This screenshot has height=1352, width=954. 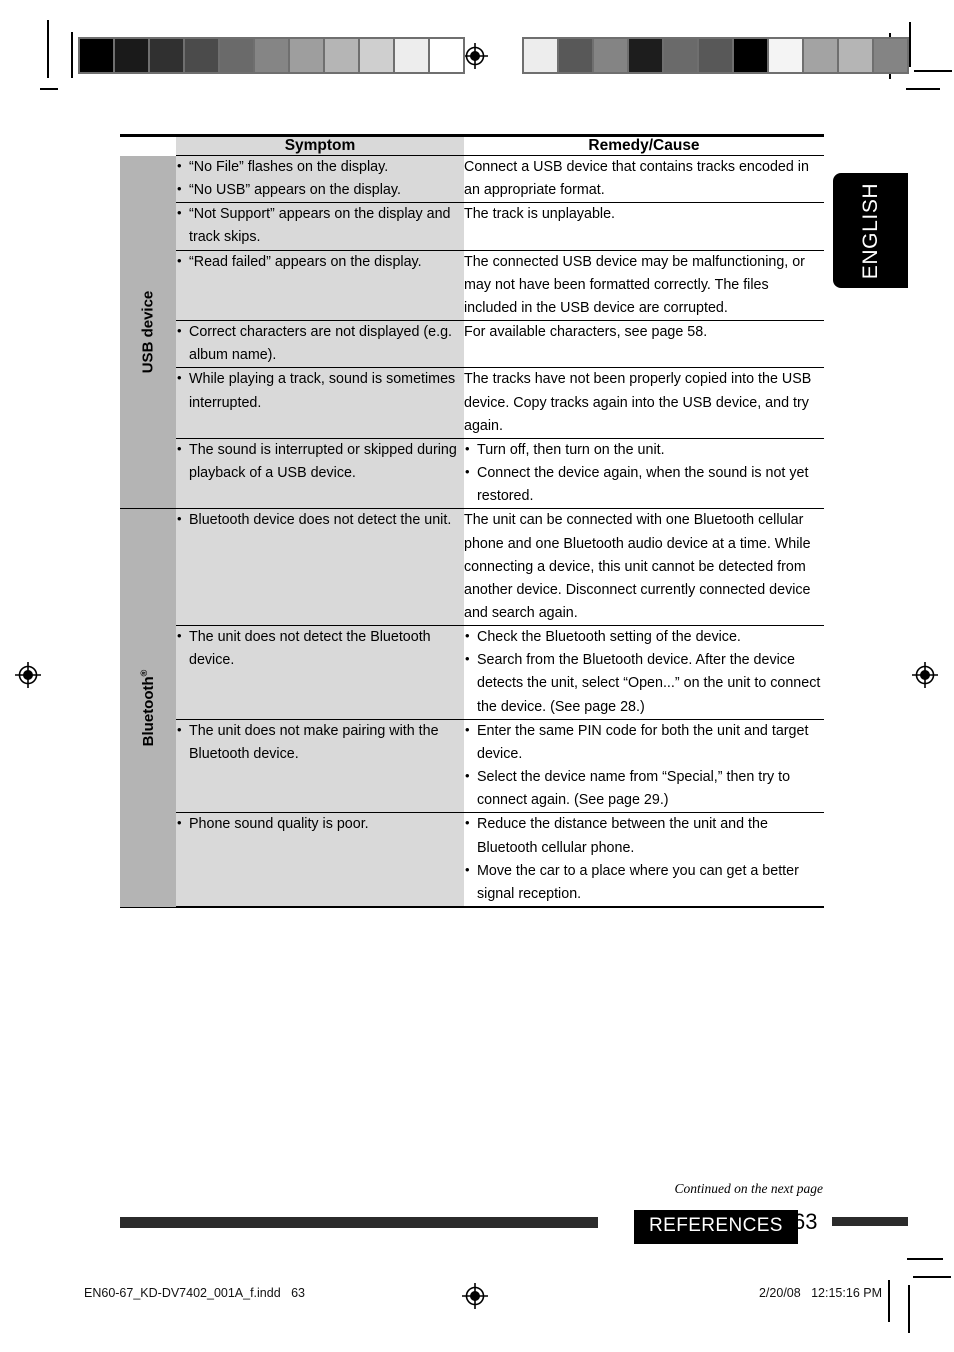 I want to click on symptom-bullet-item: Phone sound quality is poor., so click(x=320, y=824).